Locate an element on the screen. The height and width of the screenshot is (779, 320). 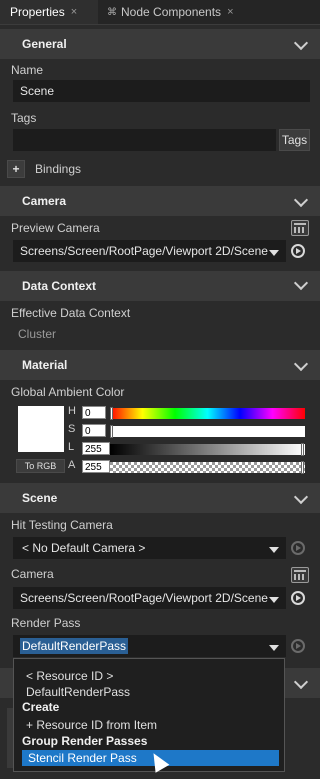
name-label: Name is located at coordinates (27, 70).